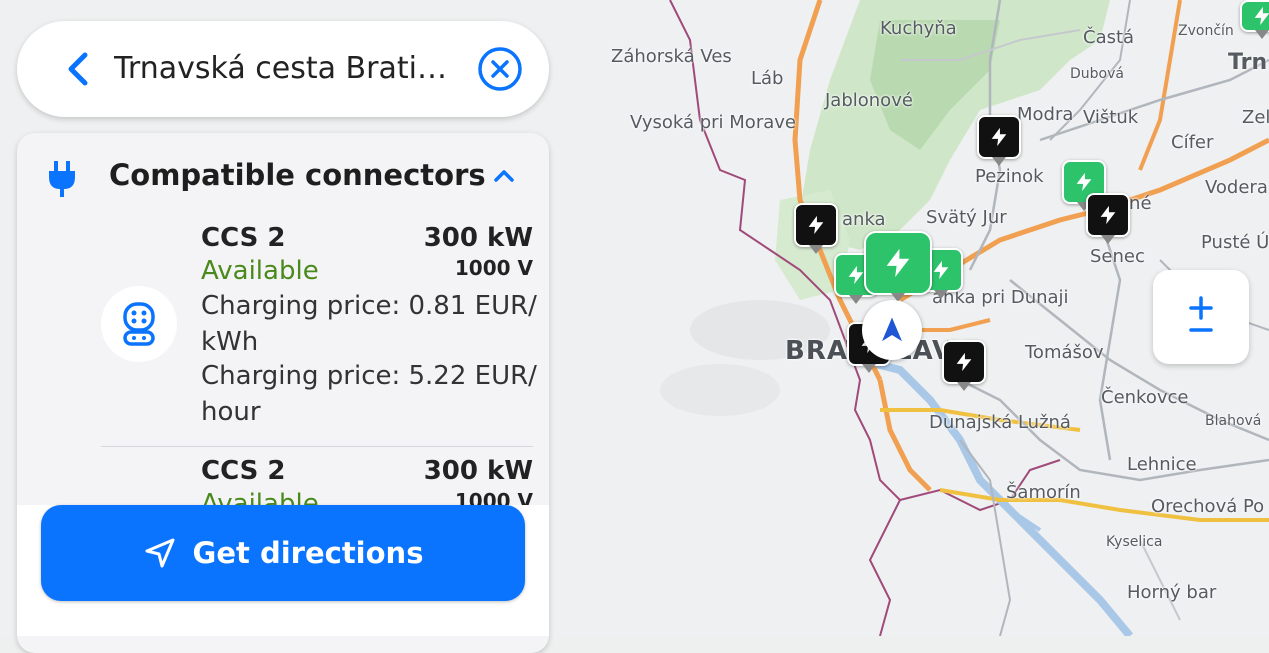 Image resolution: width=1269 pixels, height=653 pixels. Describe the element at coordinates (864, 219) in the screenshot. I see `map-label: anka` at that location.